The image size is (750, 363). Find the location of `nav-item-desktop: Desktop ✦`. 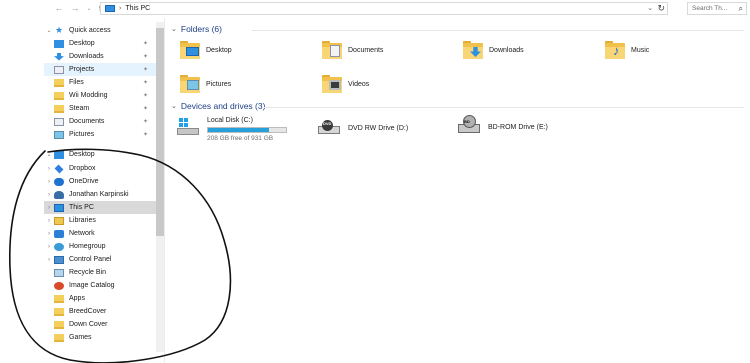

nav-item-desktop: Desktop ✦ is located at coordinates (100, 43).